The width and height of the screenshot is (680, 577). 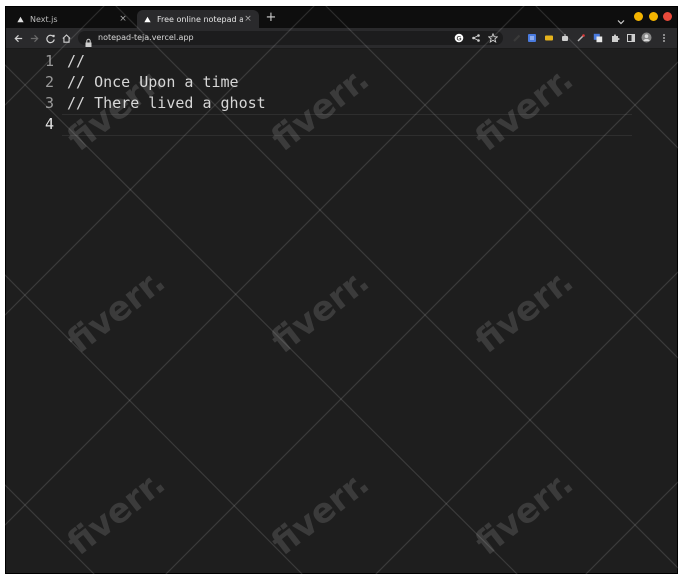 What do you see at coordinates (564, 37) in the screenshot?
I see `extension-robot-icon` at bounding box center [564, 37].